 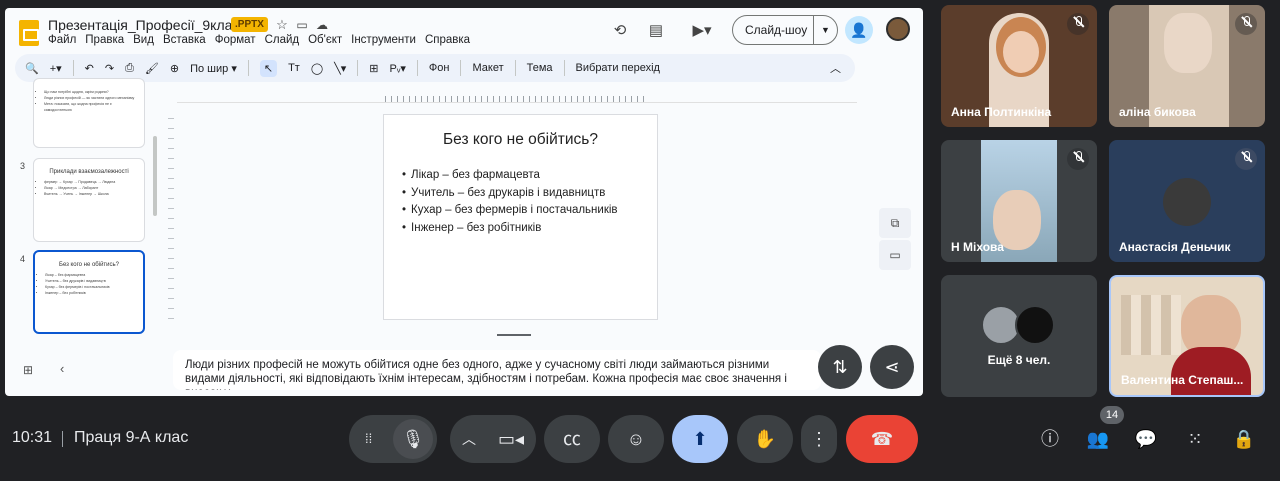 I want to click on menu-slide: Слайд, so click(x=282, y=40).